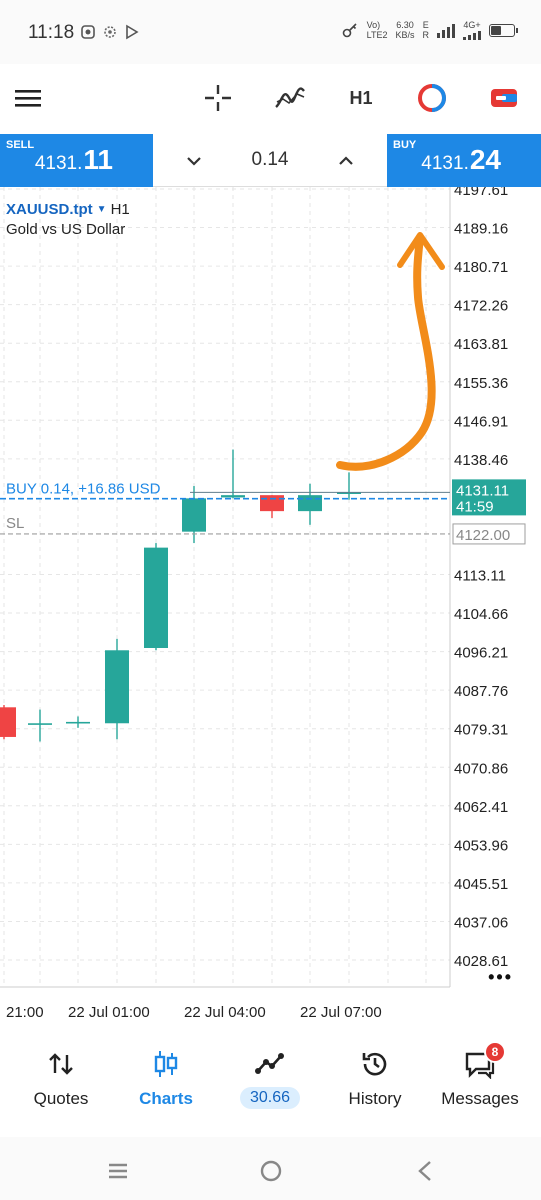 This screenshot has width=541, height=1200. I want to click on menu-button, so click(28, 98).